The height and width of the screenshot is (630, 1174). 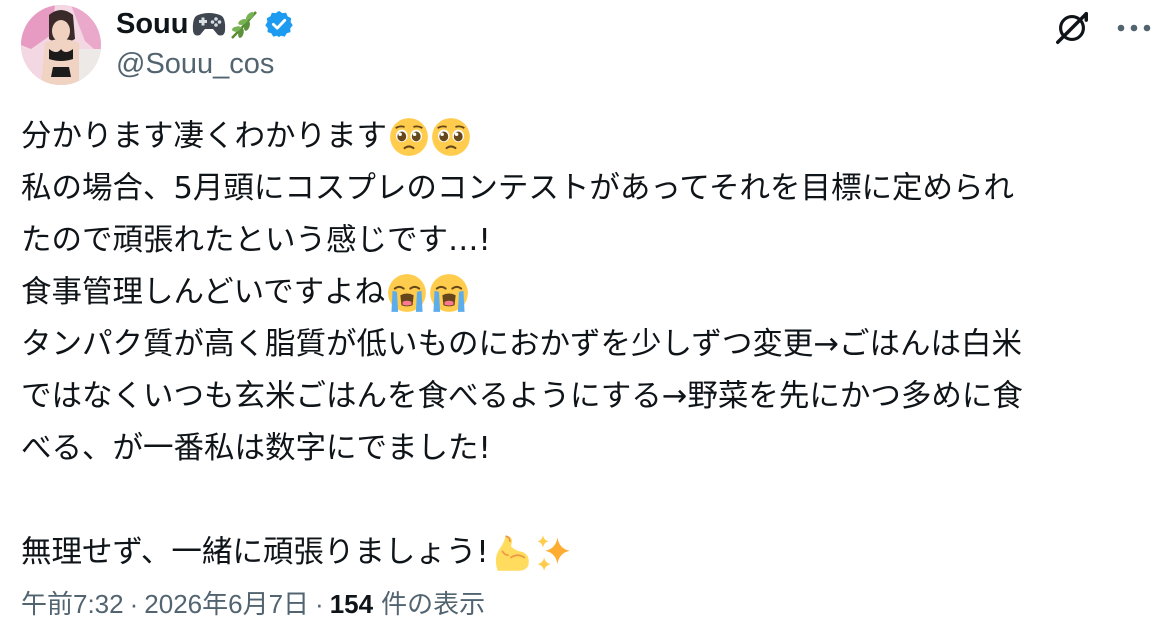 I want to click on views-count: 154, so click(x=351, y=604).